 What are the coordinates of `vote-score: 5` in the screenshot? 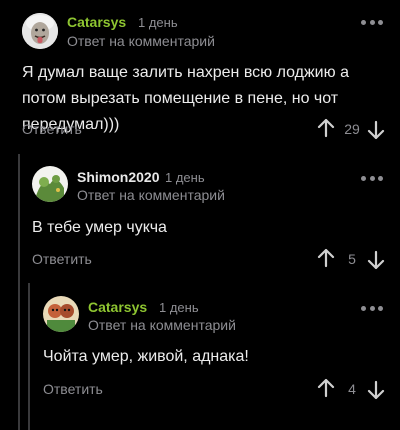 It's located at (352, 259).